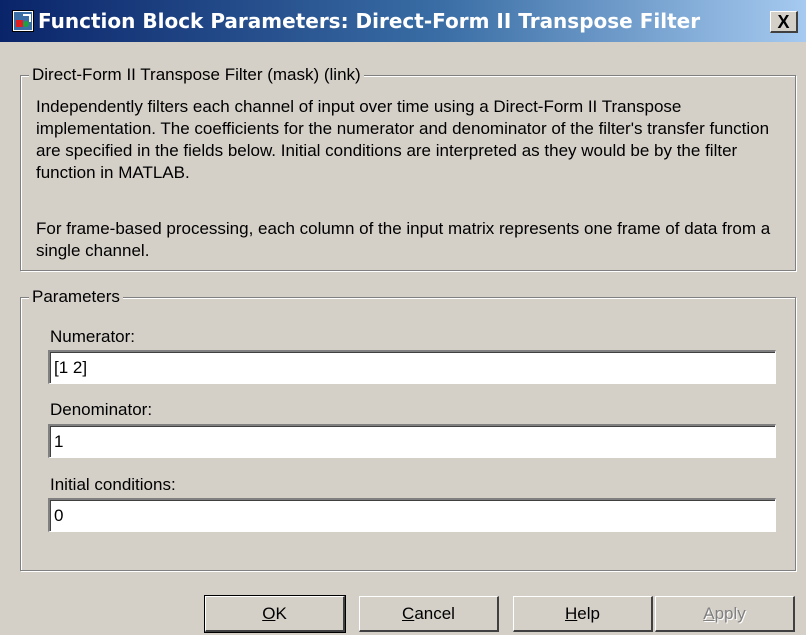 This screenshot has width=806, height=635. What do you see at coordinates (23, 21) in the screenshot?
I see `simulink-block-icon` at bounding box center [23, 21].